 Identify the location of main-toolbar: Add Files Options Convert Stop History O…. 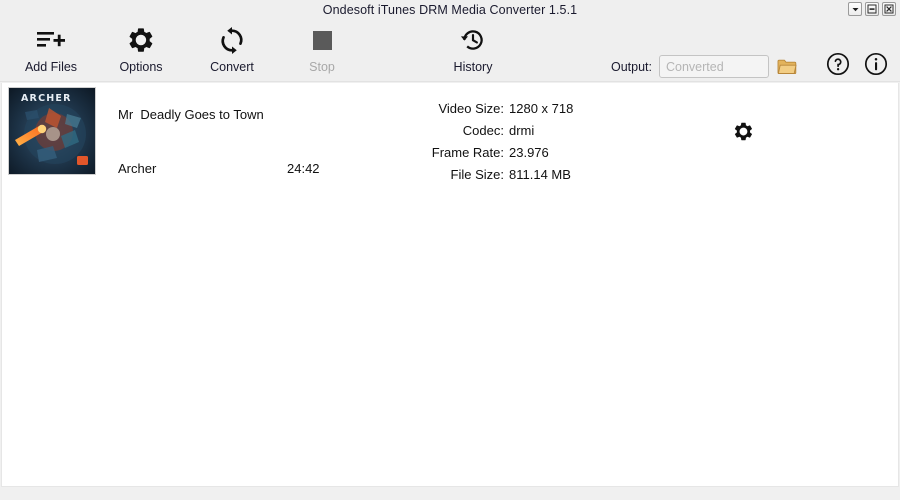
(450, 50).